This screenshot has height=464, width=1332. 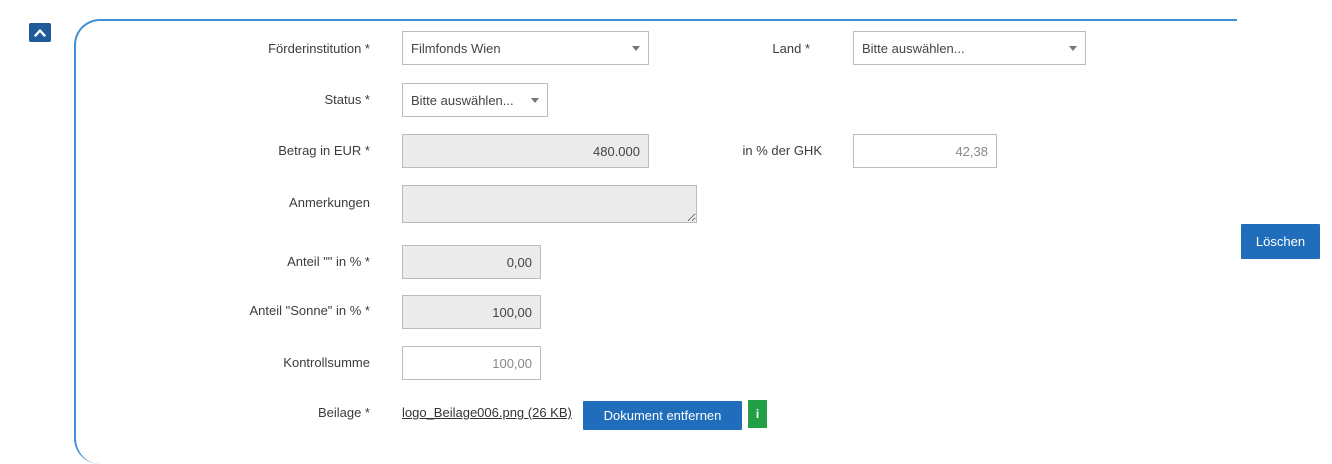 I want to click on label-prozent-ghk: in % der GHK, so click(x=782, y=150).